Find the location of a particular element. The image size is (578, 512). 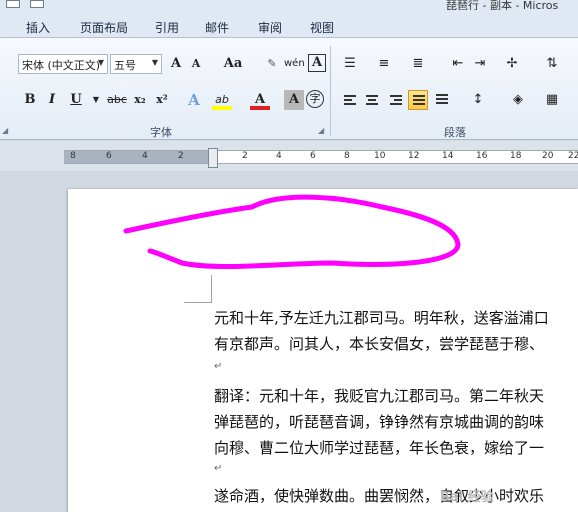

bullets-button: ☰ is located at coordinates (350, 64).